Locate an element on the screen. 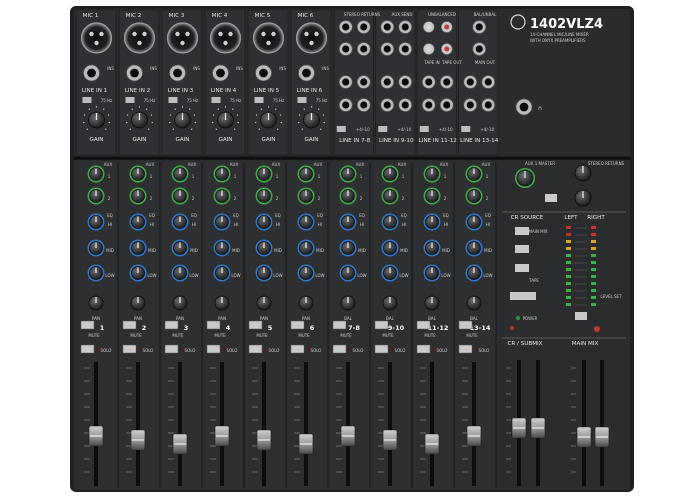 The width and height of the screenshot is (700, 500). cr-tape-button is located at coordinates (522, 268).